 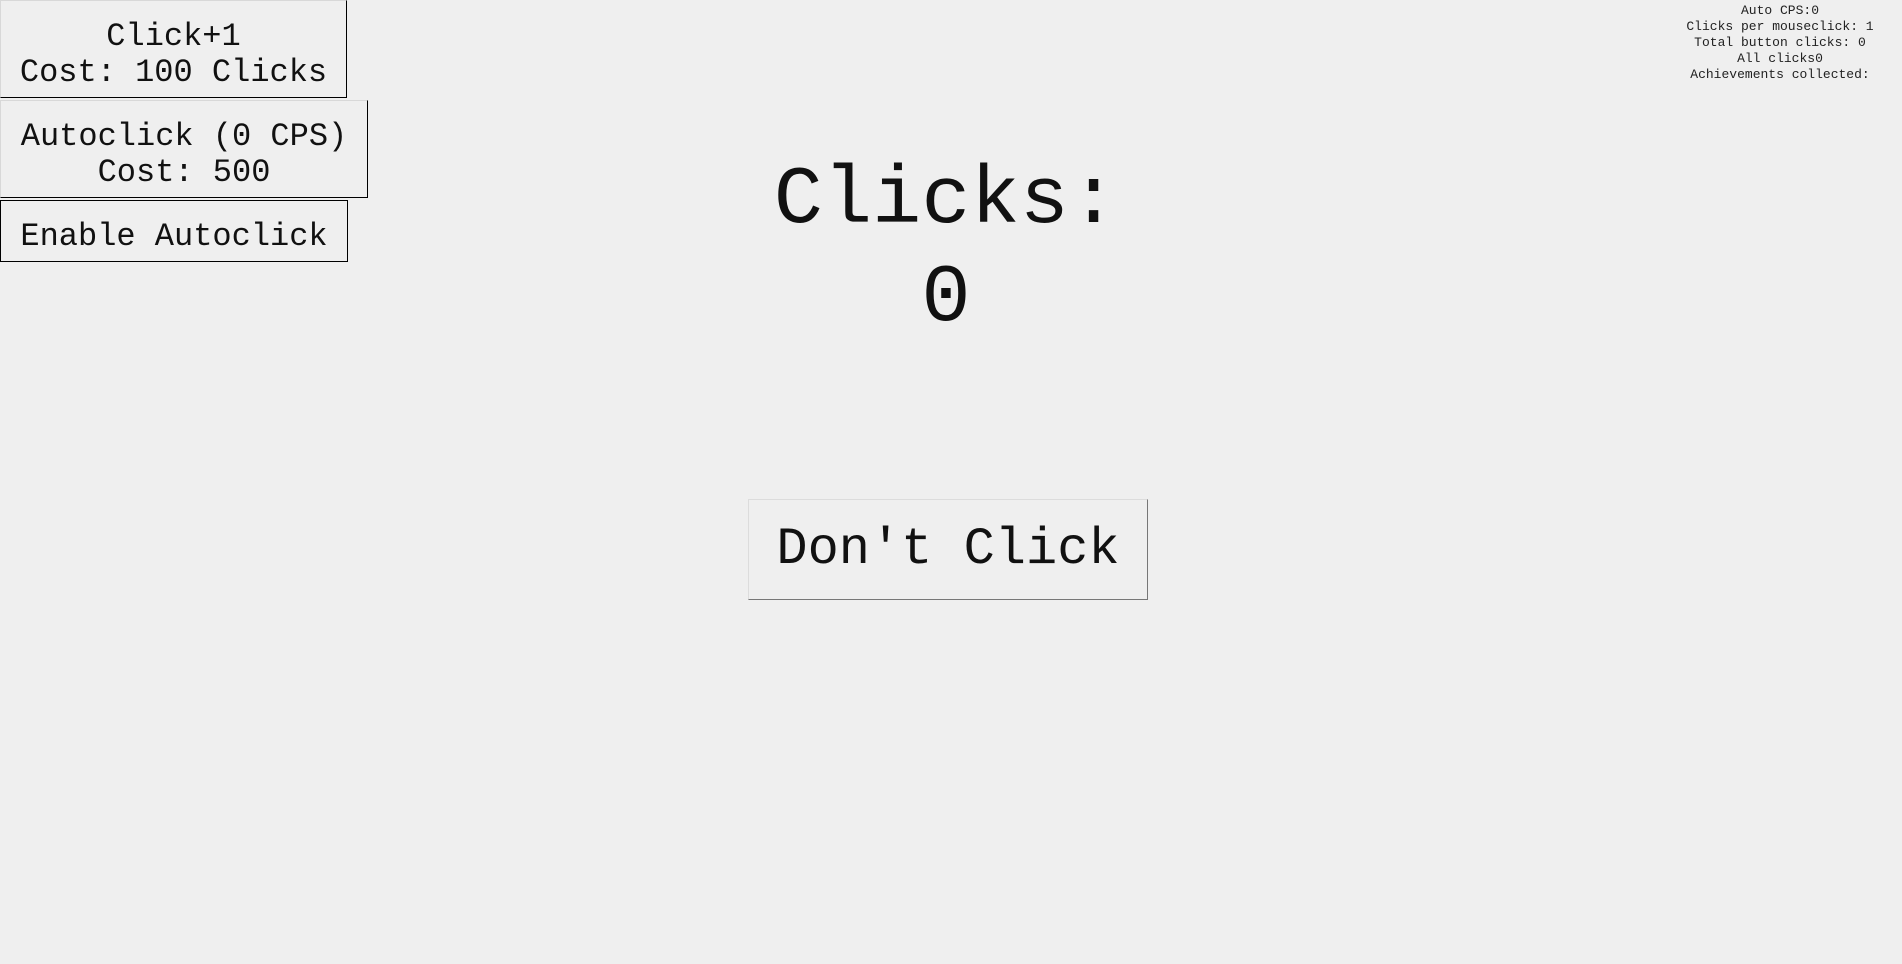 I want to click on click-counter: Clicks: 0, so click(x=946, y=250).